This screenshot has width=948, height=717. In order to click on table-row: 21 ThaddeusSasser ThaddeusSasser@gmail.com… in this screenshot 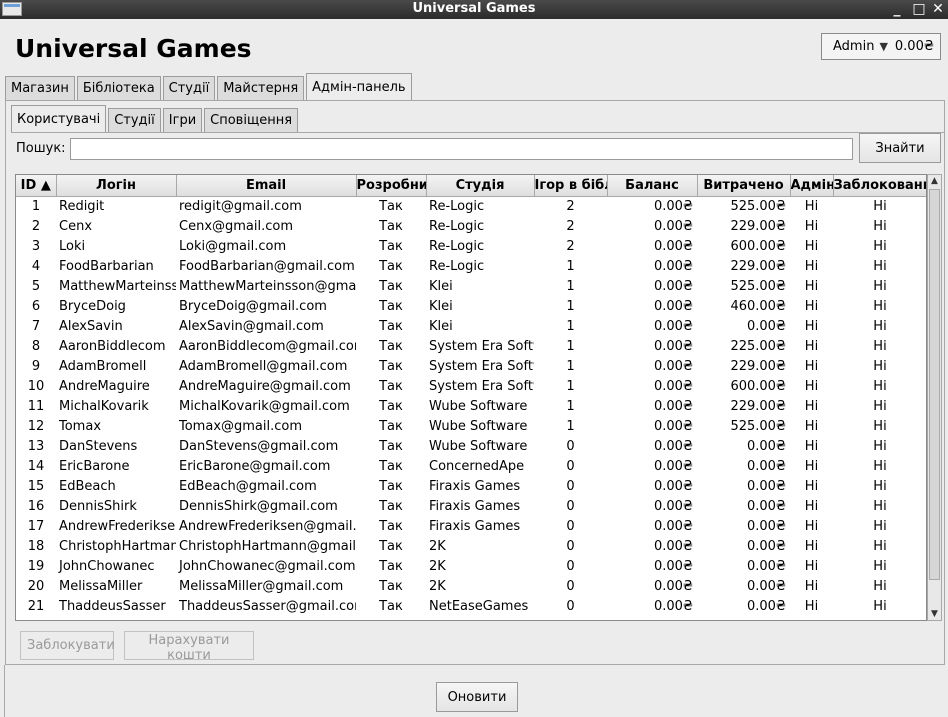, I will do `click(471, 607)`.